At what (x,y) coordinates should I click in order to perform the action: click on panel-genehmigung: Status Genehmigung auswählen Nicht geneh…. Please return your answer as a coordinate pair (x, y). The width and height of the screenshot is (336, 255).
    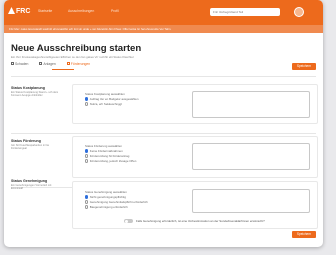
    Looking at the image, I should click on (195, 205).